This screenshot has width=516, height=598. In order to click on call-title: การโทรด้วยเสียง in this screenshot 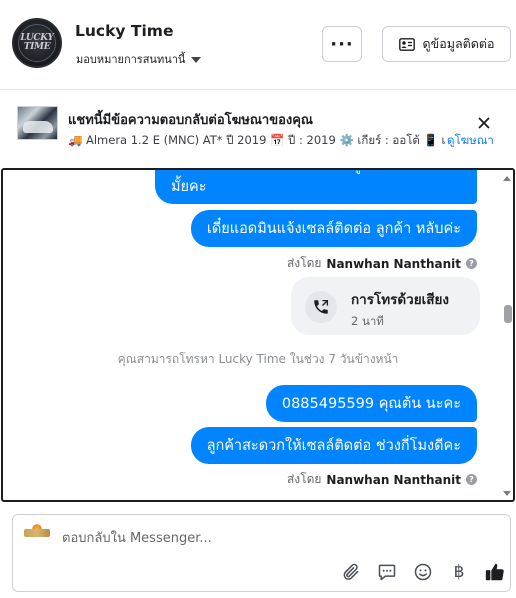, I will do `click(400, 300)`.